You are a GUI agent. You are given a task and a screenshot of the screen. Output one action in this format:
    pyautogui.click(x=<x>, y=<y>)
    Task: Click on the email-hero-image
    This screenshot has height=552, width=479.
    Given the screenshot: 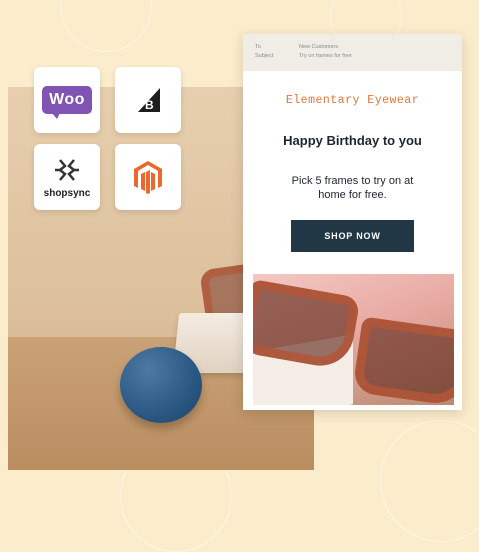 What is the action you would take?
    pyautogui.click(x=353, y=339)
    